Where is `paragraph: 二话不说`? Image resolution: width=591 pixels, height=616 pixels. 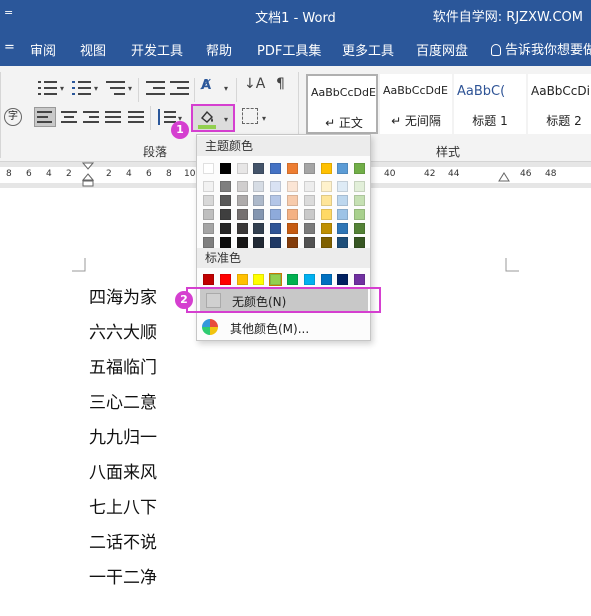
paragraph: 二话不说 is located at coordinates (123, 540).